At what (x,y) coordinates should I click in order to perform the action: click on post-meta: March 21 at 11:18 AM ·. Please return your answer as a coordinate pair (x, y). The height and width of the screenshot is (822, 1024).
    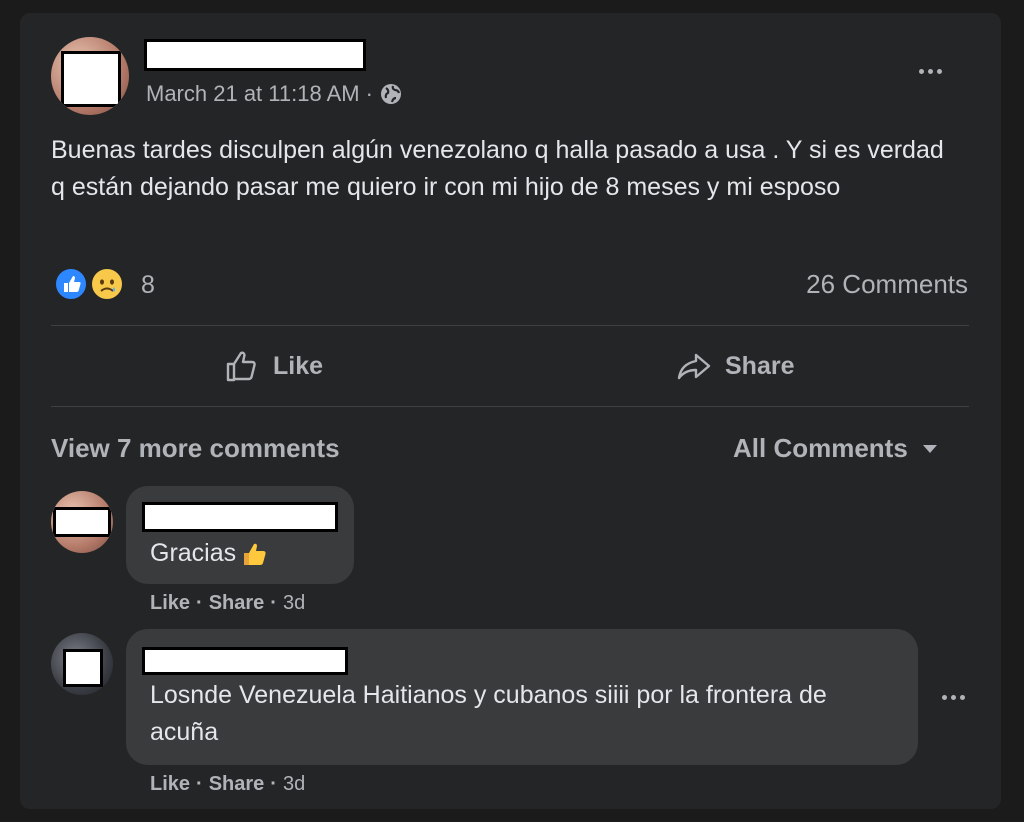
    Looking at the image, I should click on (274, 94).